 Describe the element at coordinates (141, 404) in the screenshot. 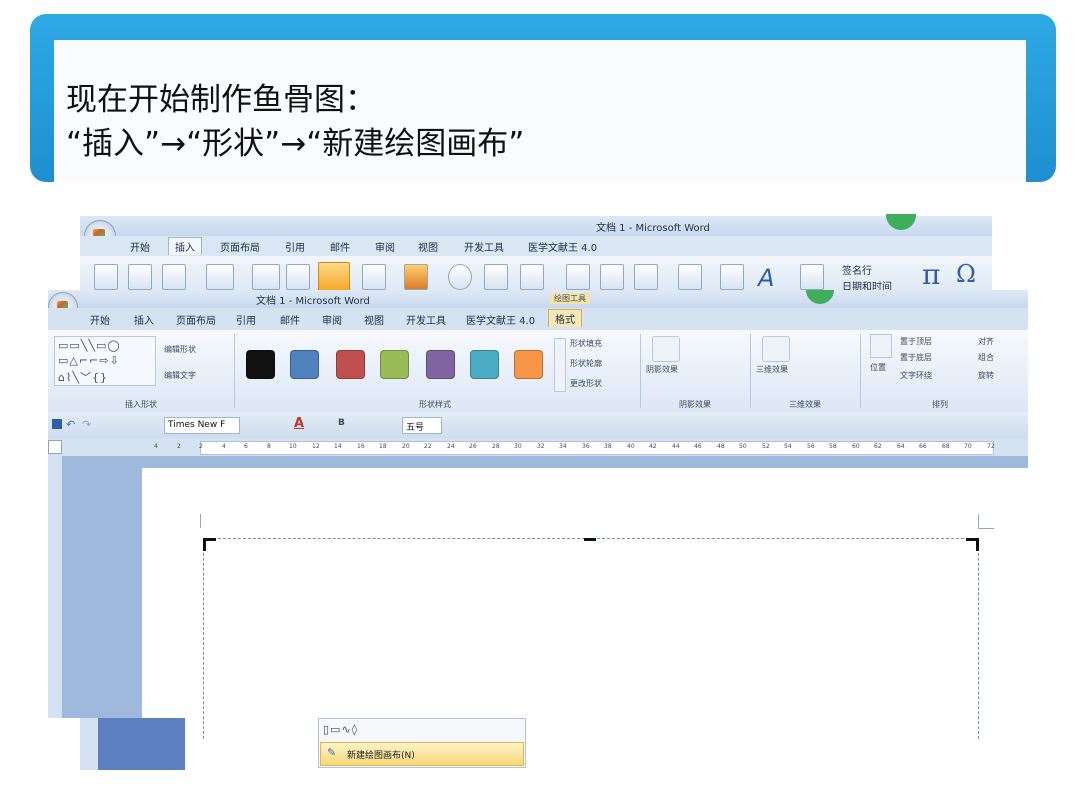

I see `insert-shapes-group-label: 插入形状` at that location.